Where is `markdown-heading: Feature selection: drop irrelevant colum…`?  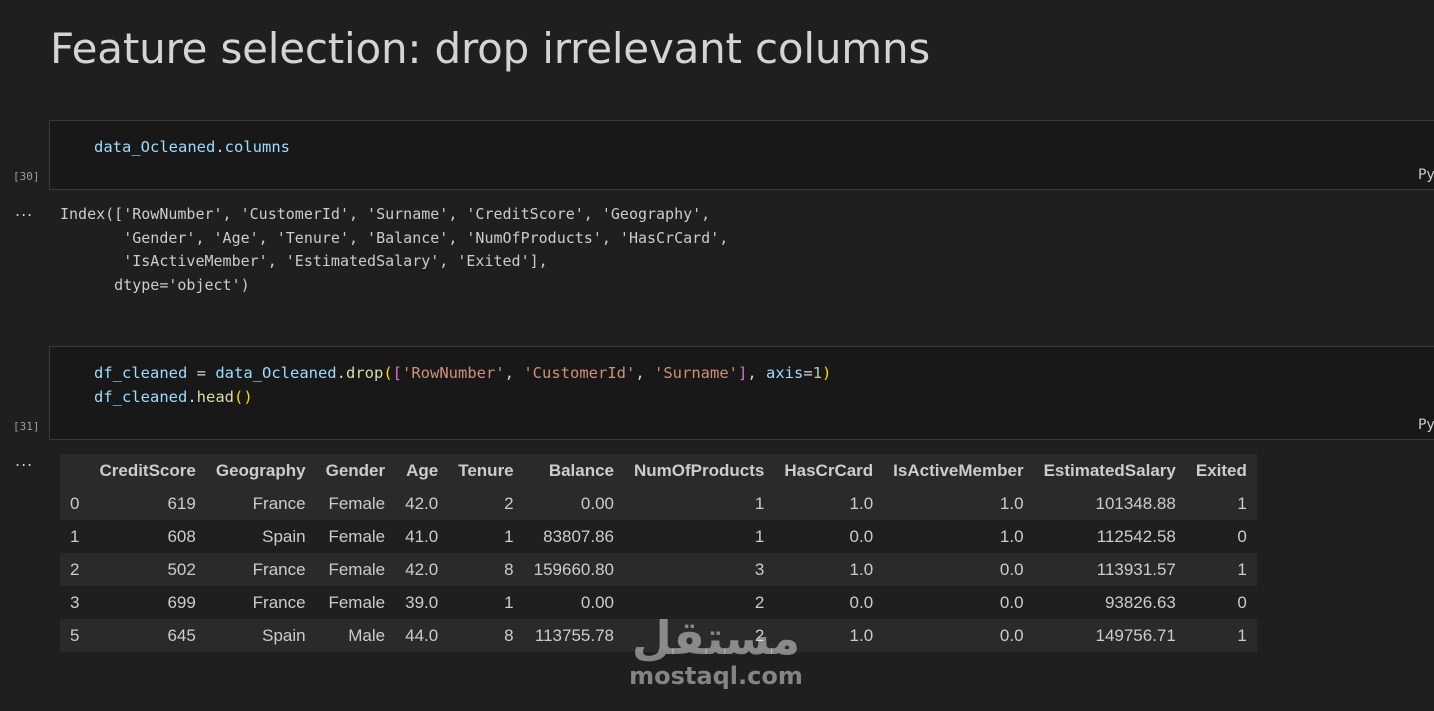 markdown-heading: Feature selection: drop irrelevant colum… is located at coordinates (490, 48).